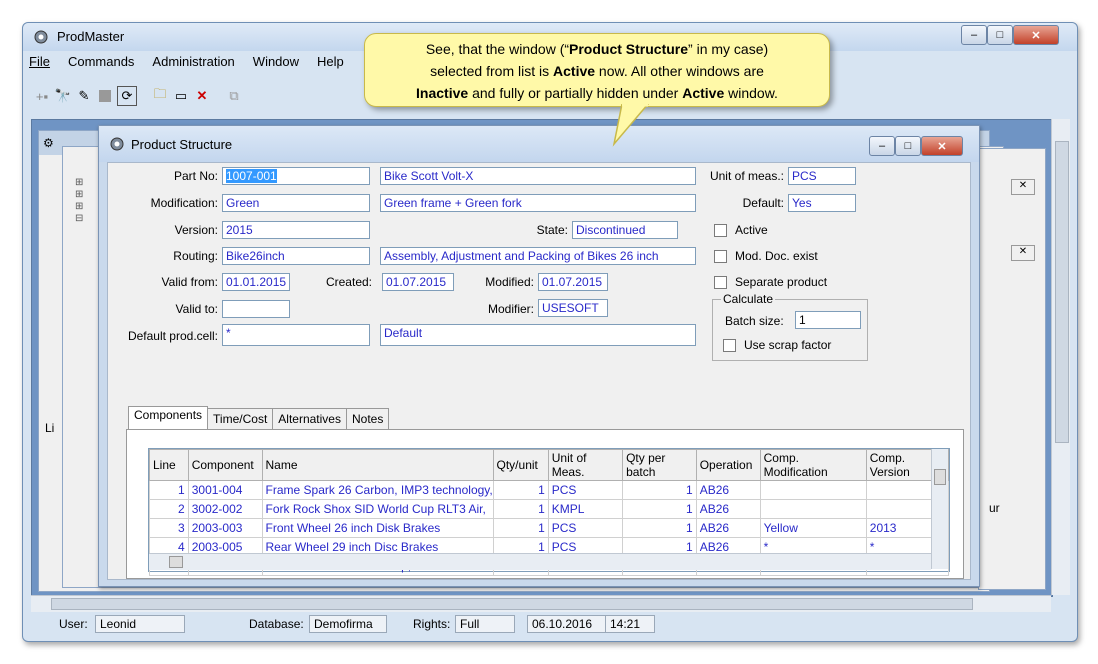 This screenshot has width=1098, height=664. Describe the element at coordinates (127, 96) in the screenshot. I see `refresh-icon: ⟳` at that location.